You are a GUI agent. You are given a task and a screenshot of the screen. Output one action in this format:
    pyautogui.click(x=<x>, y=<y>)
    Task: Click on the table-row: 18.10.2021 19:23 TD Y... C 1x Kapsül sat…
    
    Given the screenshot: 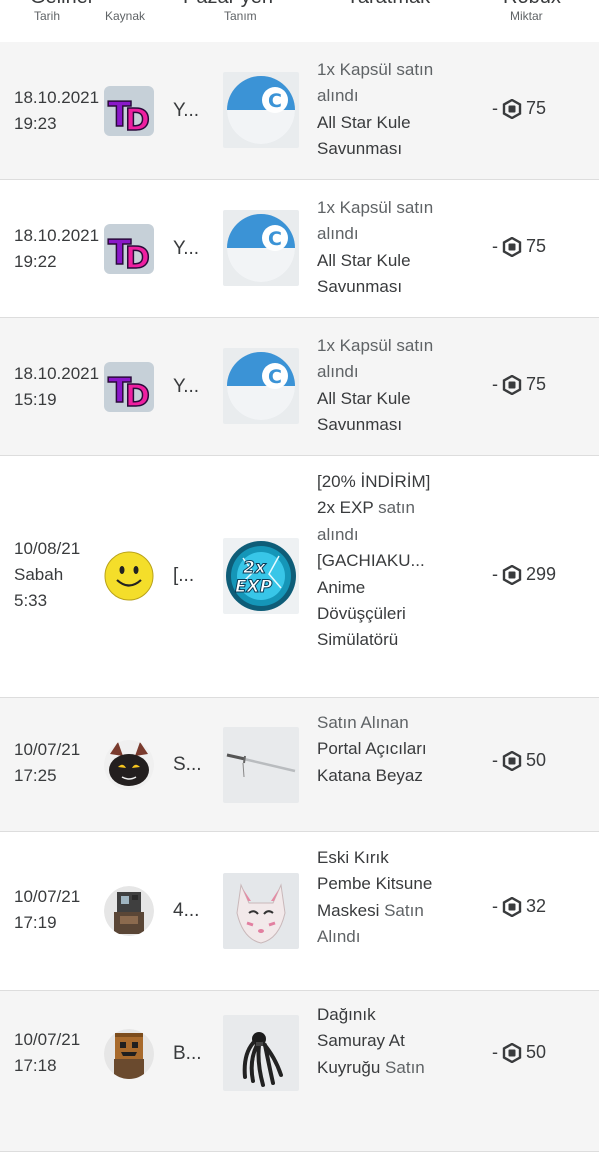 What is the action you would take?
    pyautogui.click(x=299, y=111)
    